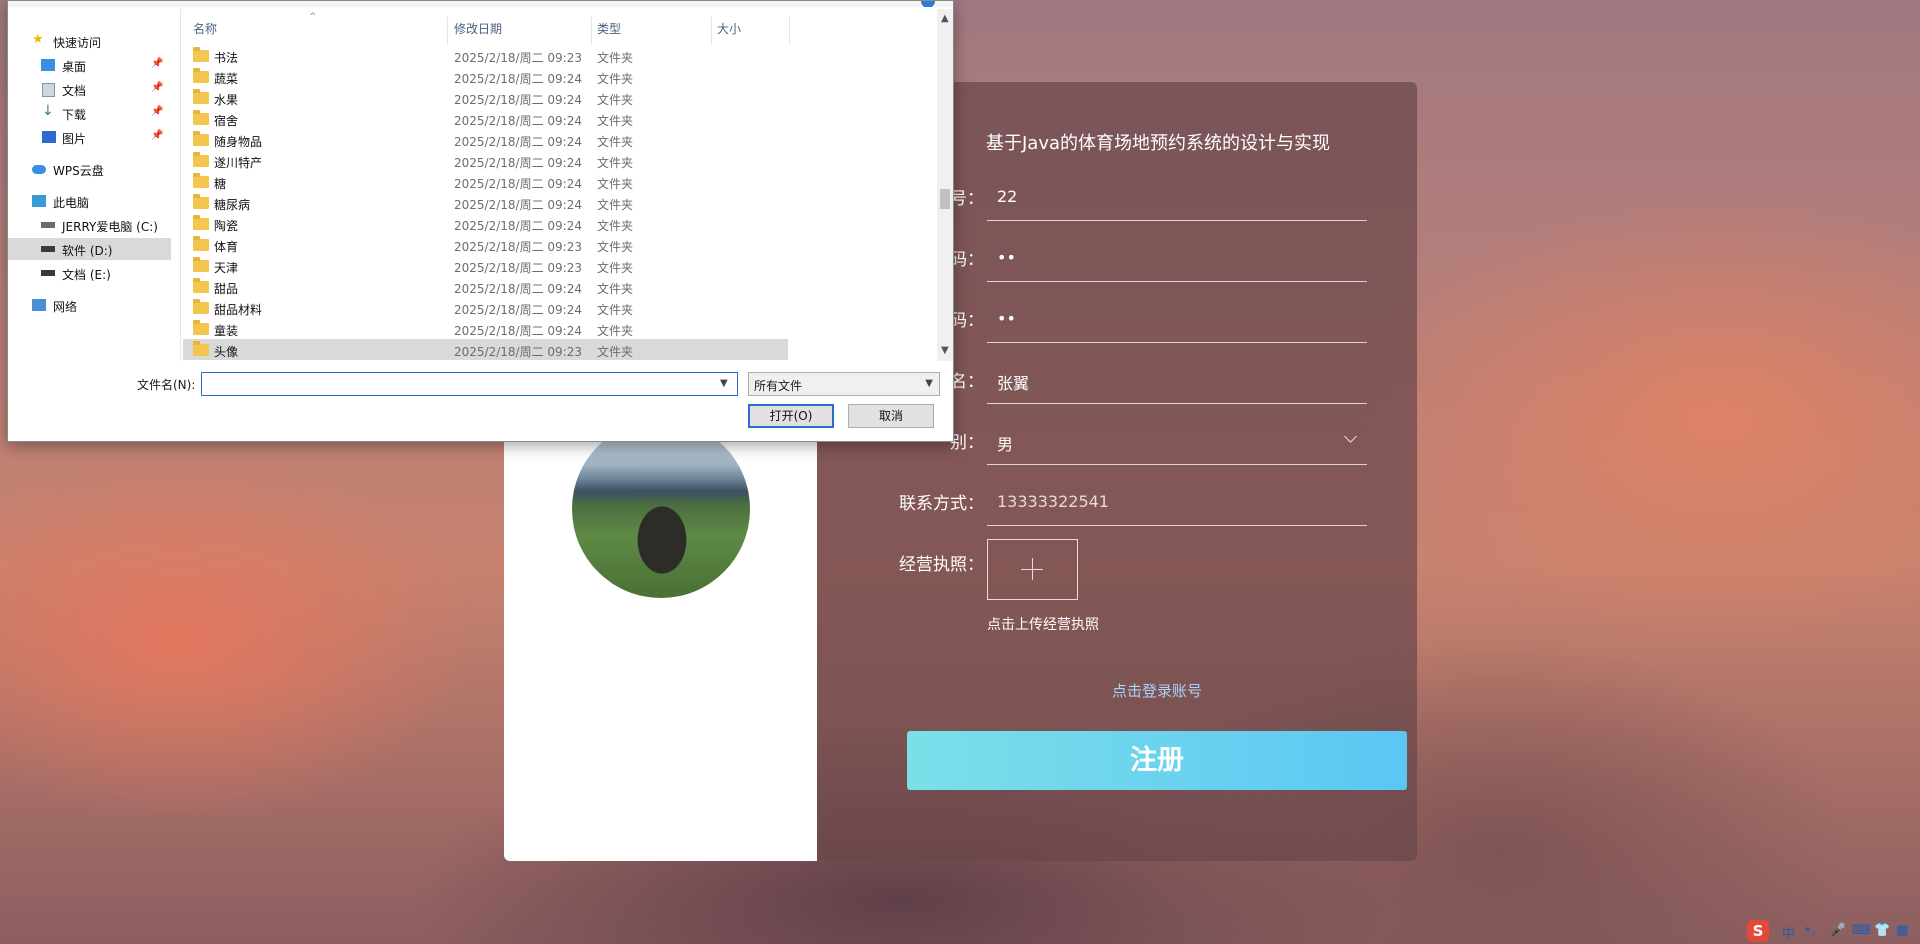 Image resolution: width=1920 pixels, height=944 pixels. What do you see at coordinates (483, 223) in the screenshot?
I see `table-row: 陶瓷 2025/2/18/周二 09:24 文件夹` at bounding box center [483, 223].